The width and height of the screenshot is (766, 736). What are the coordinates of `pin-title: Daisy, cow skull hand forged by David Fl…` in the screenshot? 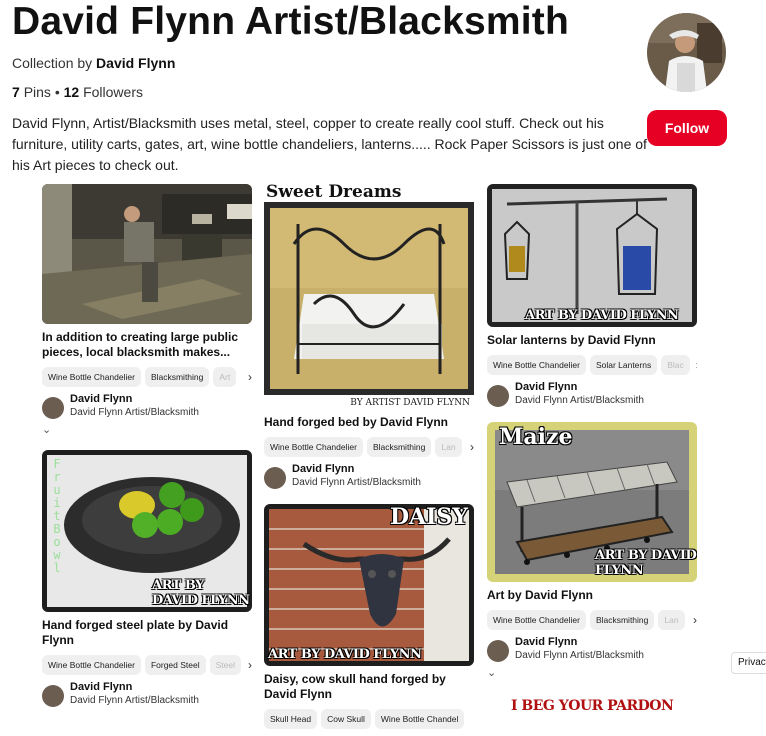 It's located at (369, 687).